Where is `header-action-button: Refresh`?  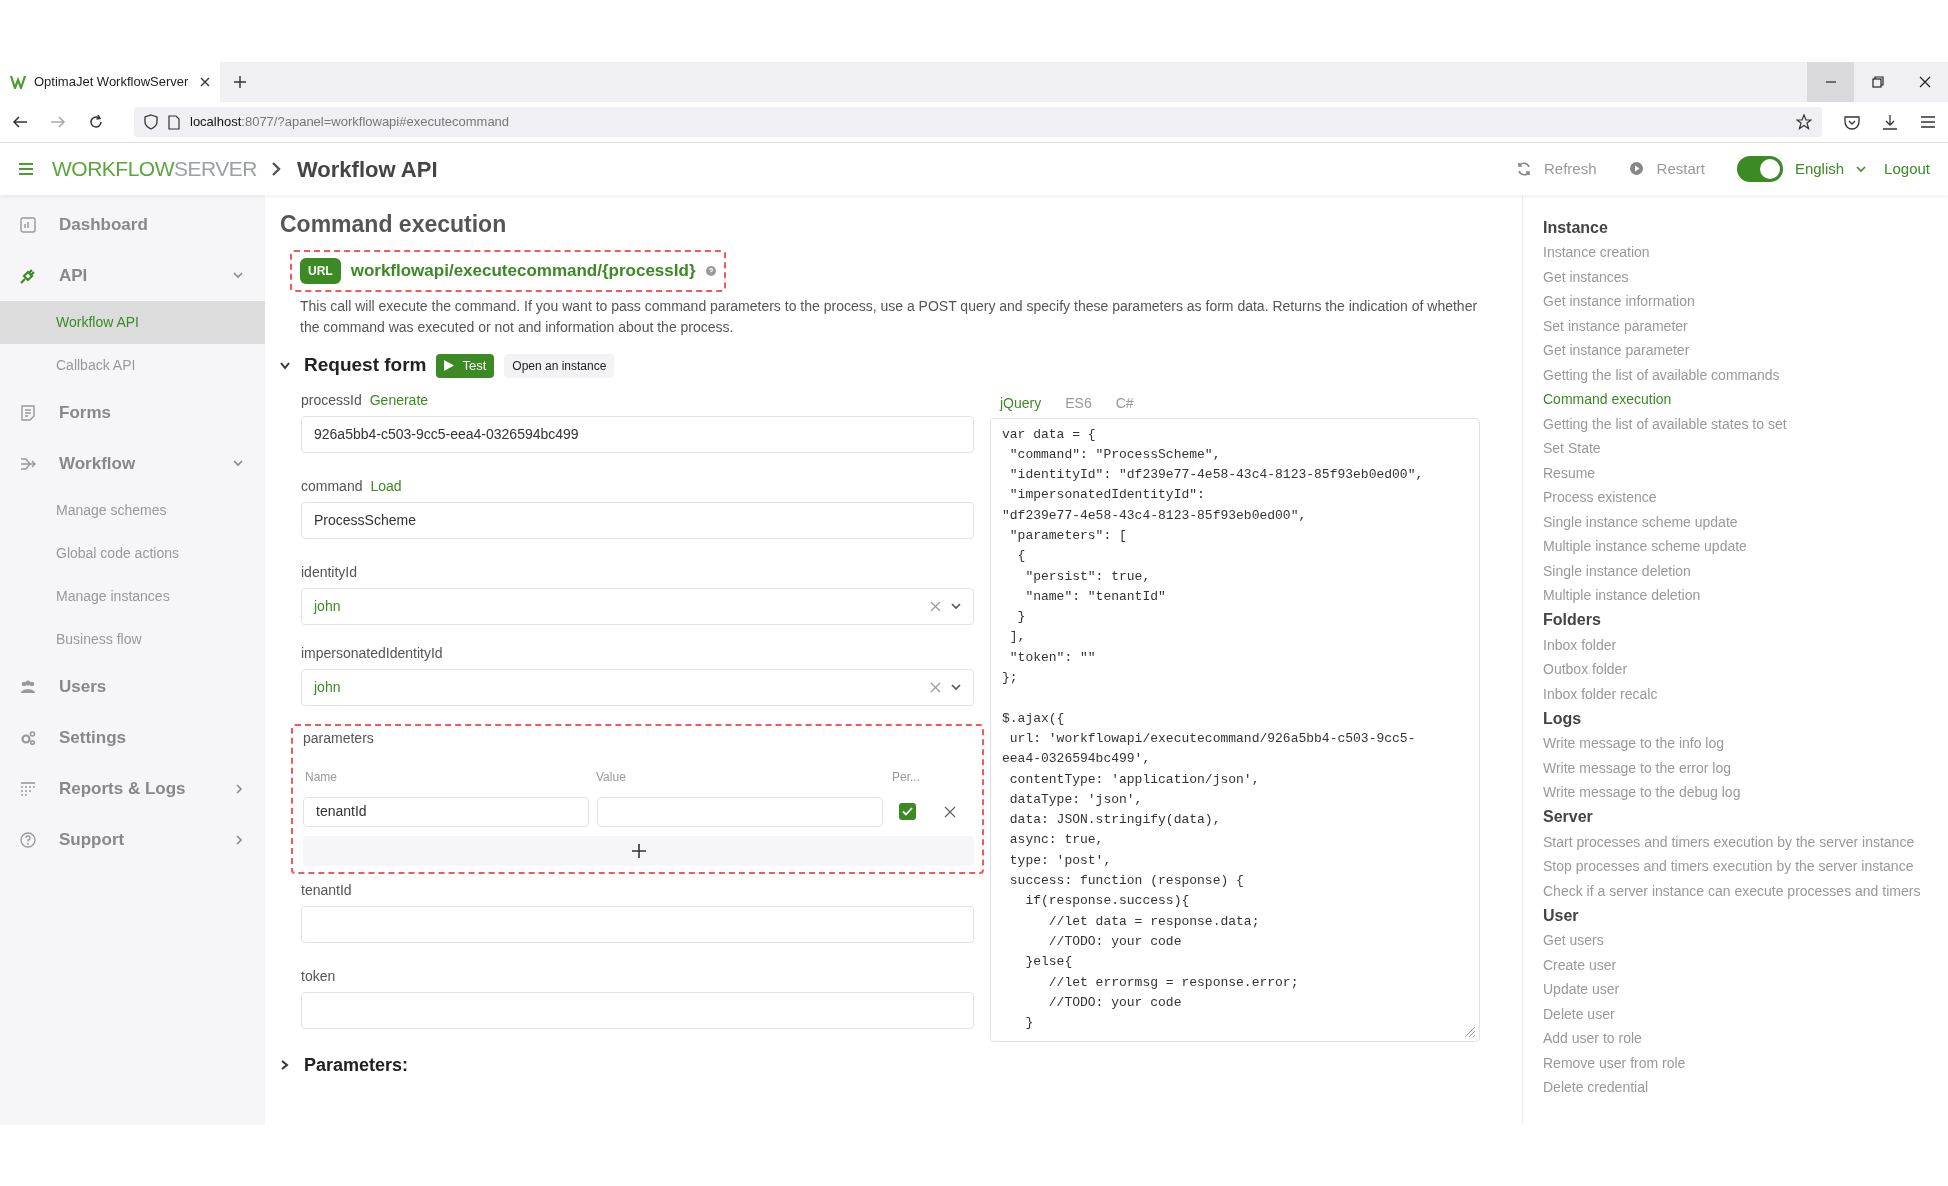
header-action-button: Refresh is located at coordinates (1556, 169).